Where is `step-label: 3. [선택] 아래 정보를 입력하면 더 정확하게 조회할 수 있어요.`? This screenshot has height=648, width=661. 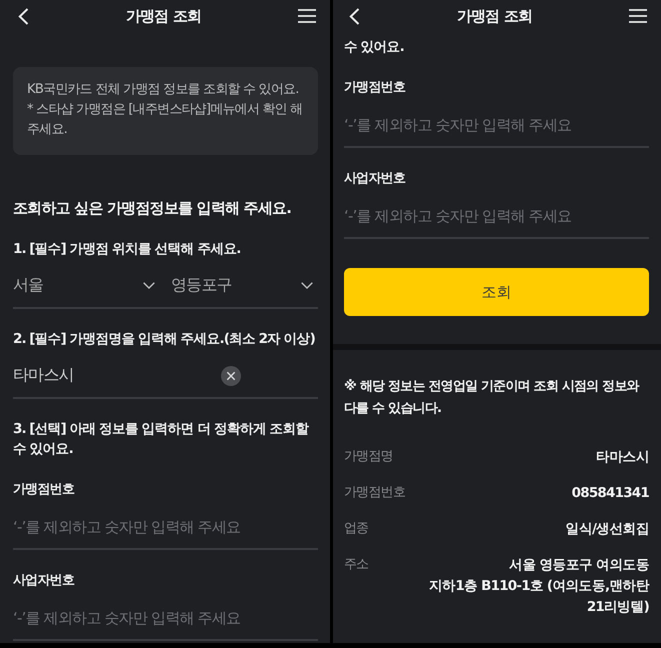
step-label: 3. [선택] 아래 정보를 입력하면 더 정확하게 조회할 수 있어요. is located at coordinates (161, 439).